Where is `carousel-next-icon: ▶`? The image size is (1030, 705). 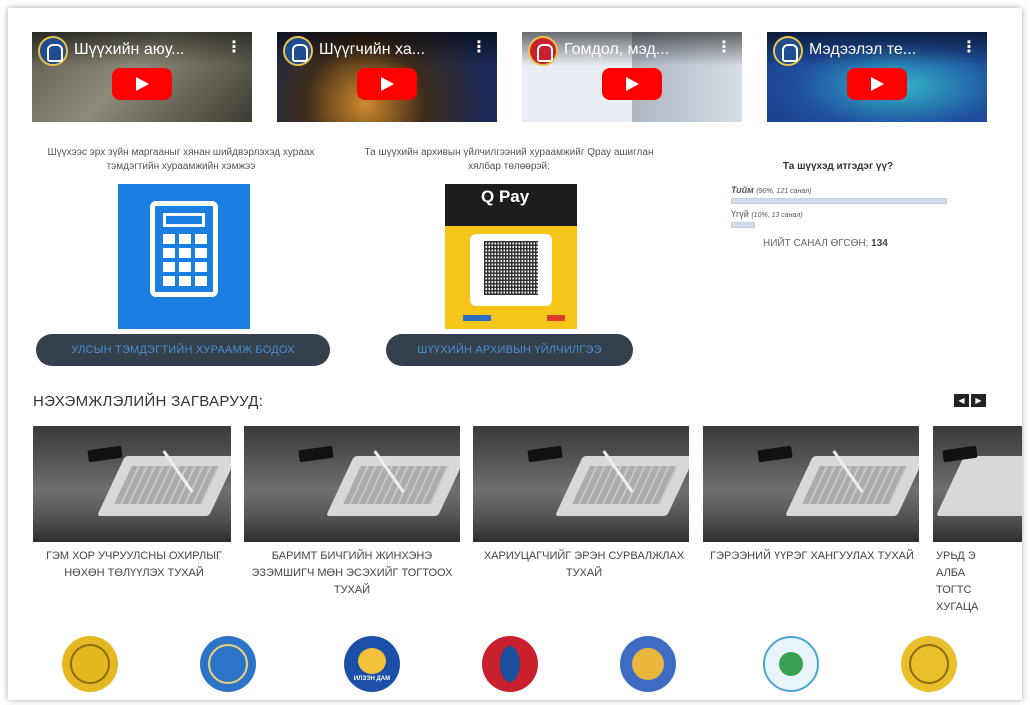
carousel-next-icon: ▶ is located at coordinates (978, 400).